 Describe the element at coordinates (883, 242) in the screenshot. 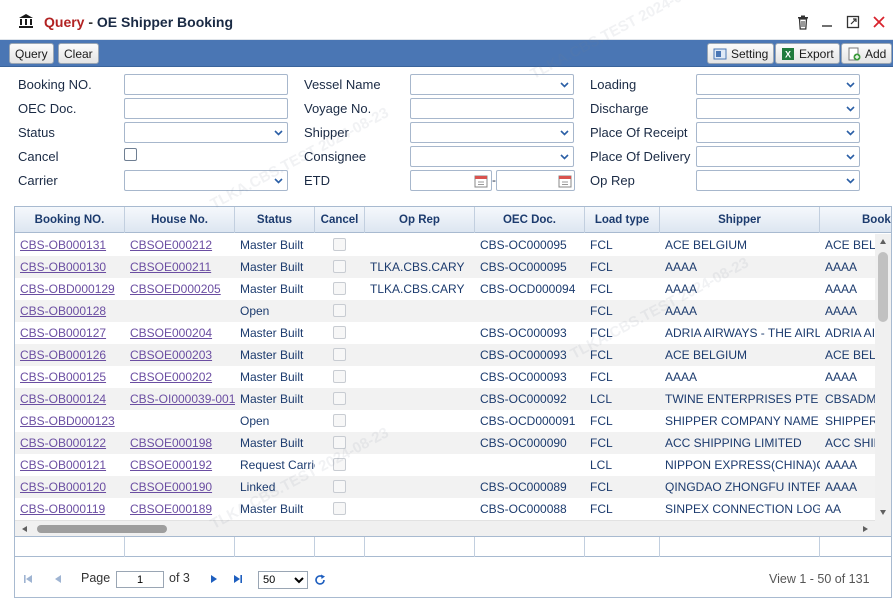

I see `scroll-up-icon` at that location.